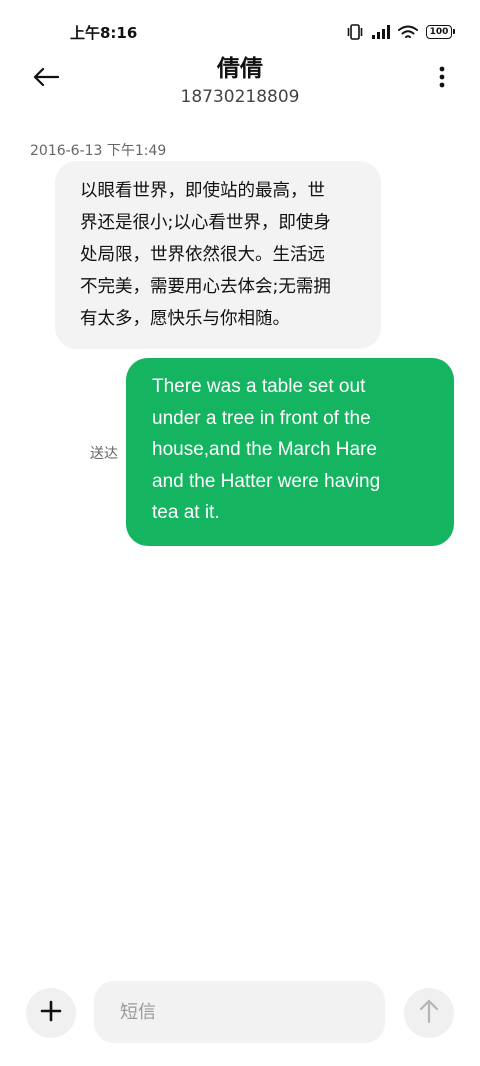  Describe the element at coordinates (104, 33) in the screenshot. I see `status-time: 上午8:16` at that location.